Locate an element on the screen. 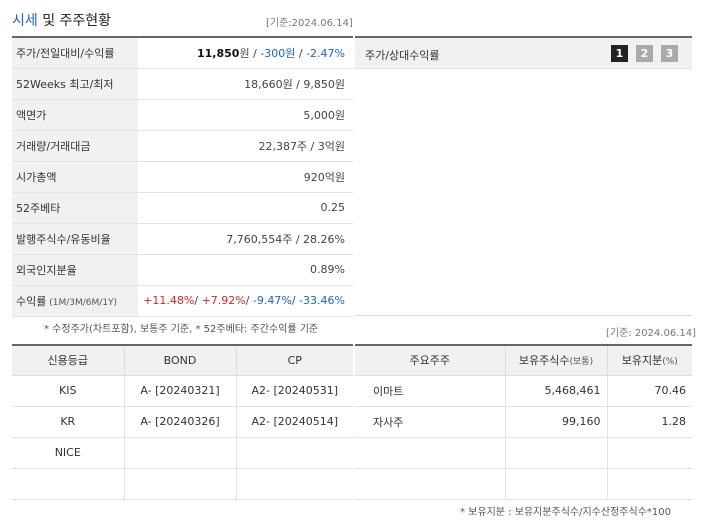  bond-rating: A- [20240326] is located at coordinates (180, 422).